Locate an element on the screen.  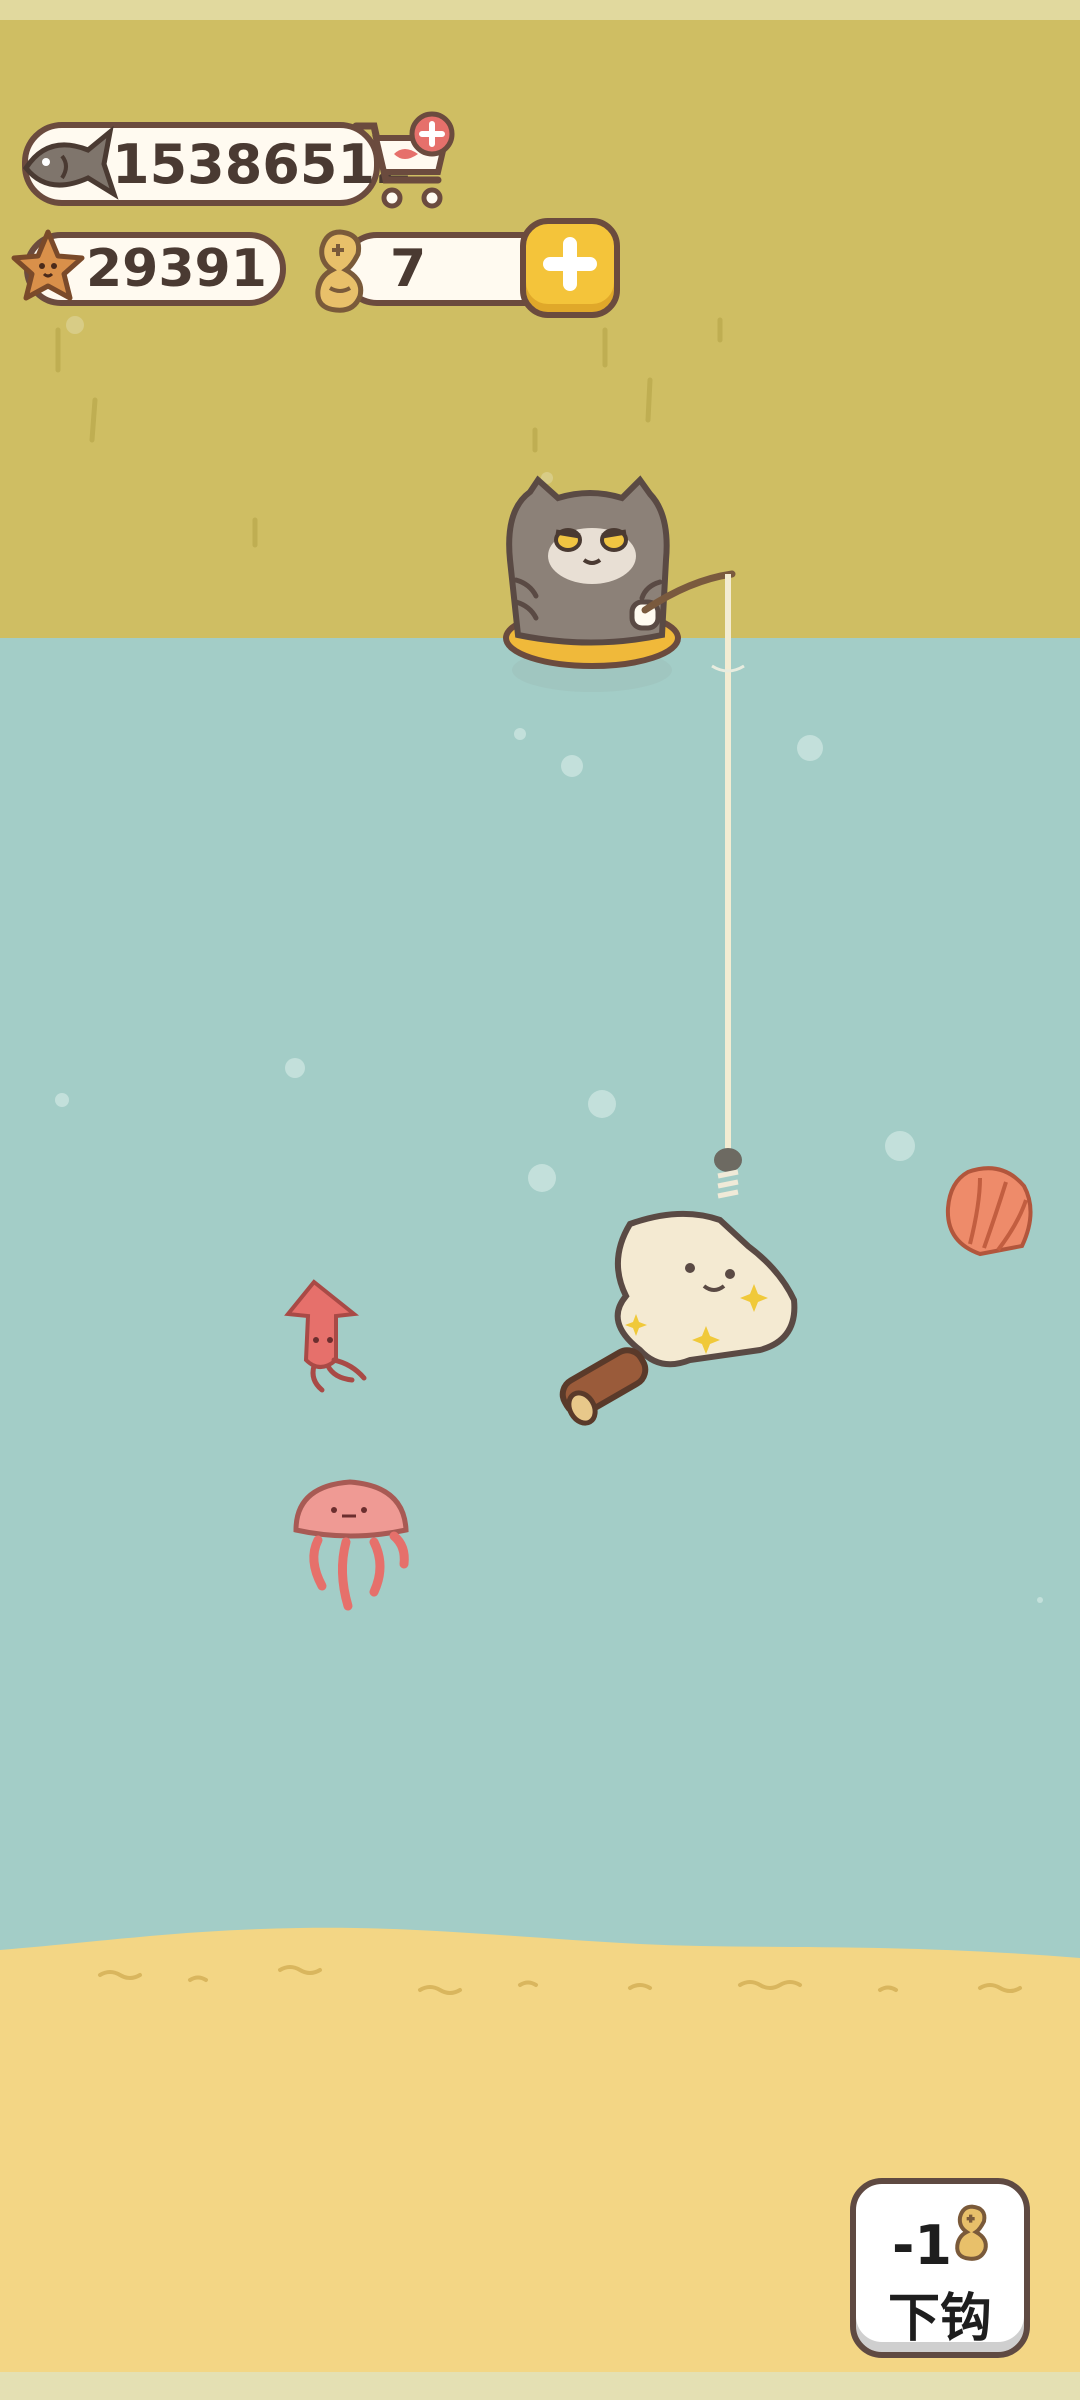
navigation-bar-strip is located at coordinates (540, 2386).